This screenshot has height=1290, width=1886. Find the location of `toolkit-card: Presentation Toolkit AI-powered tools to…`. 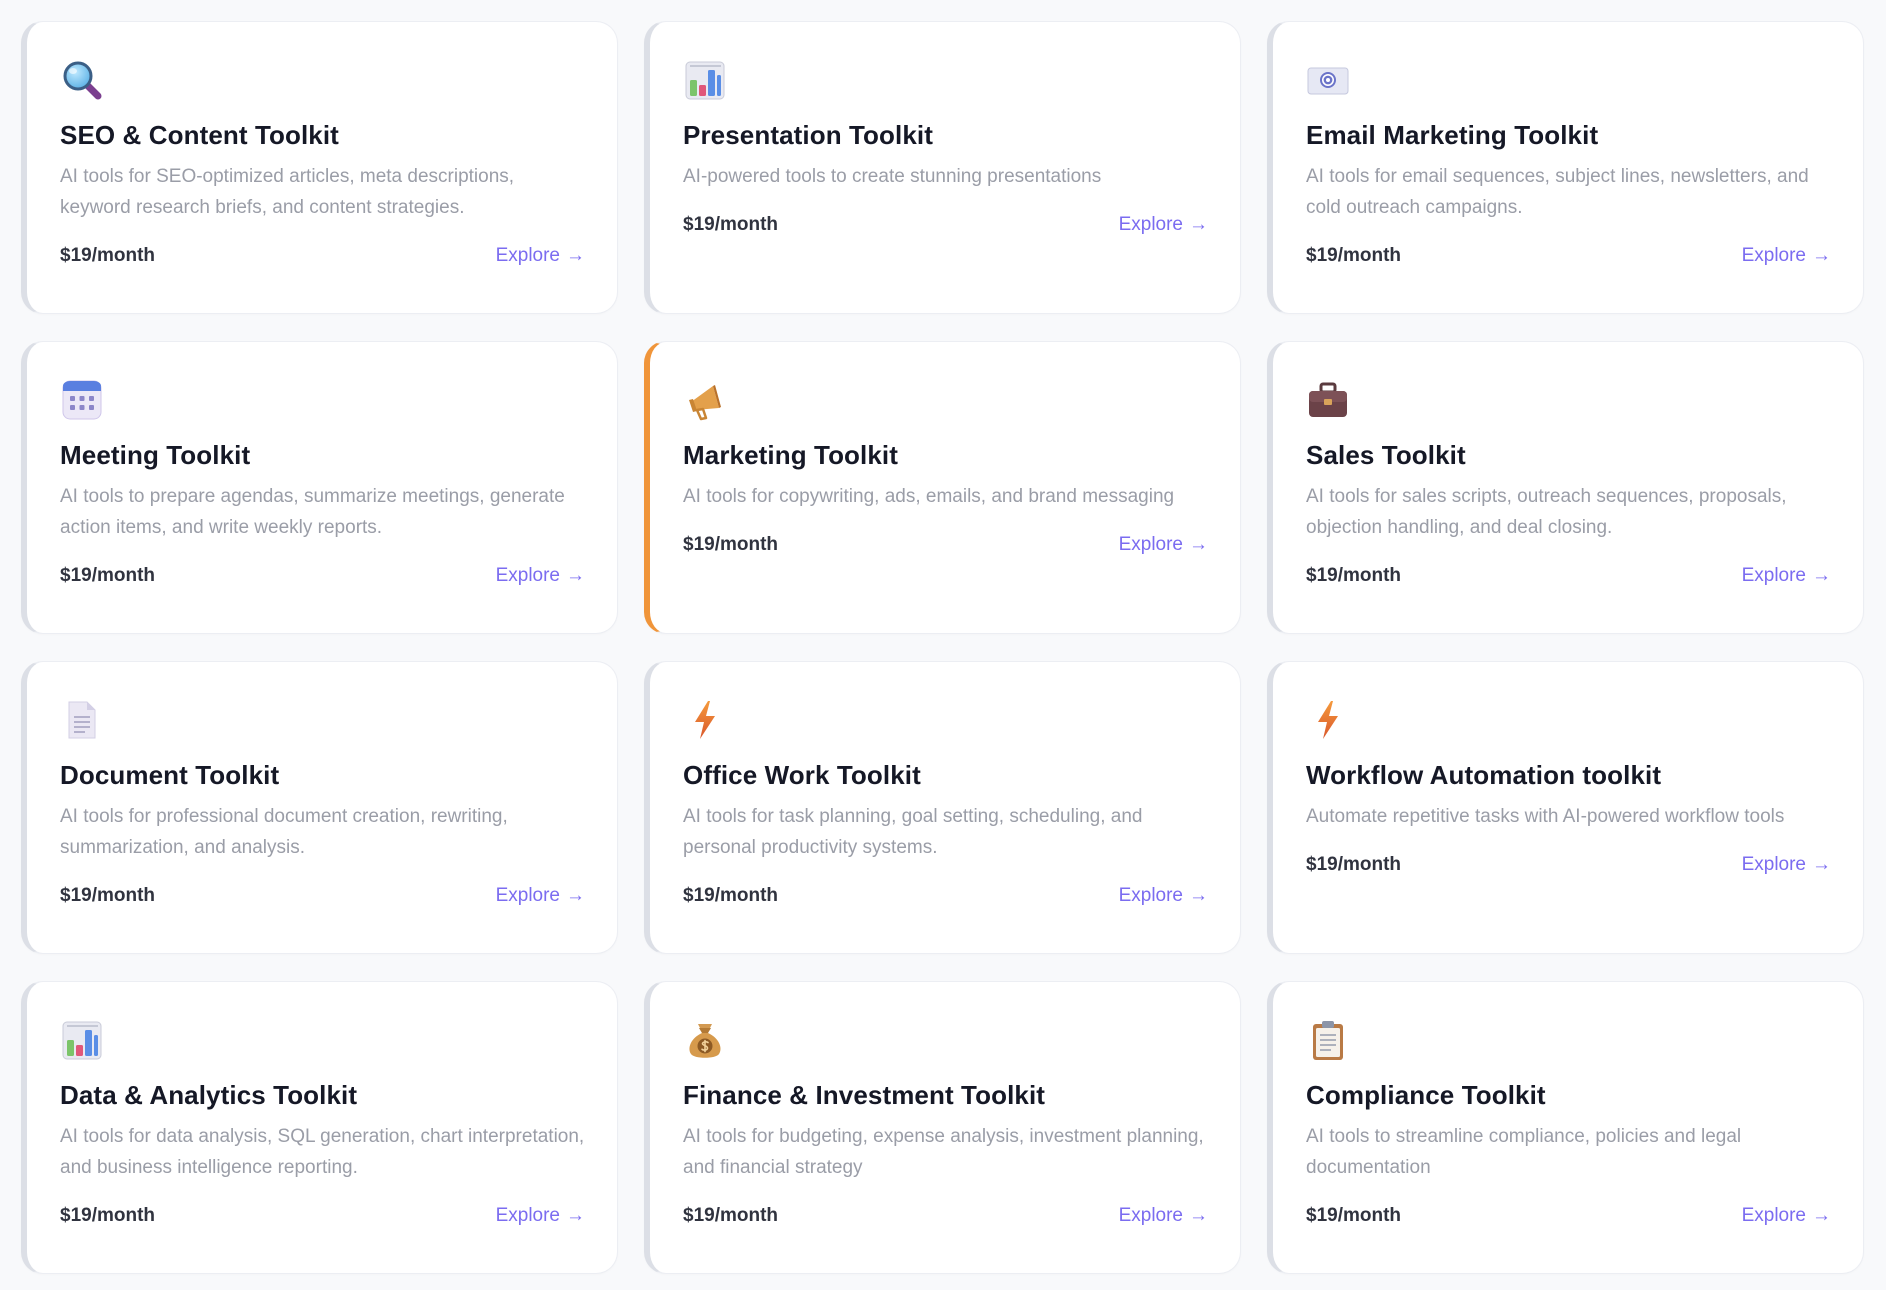

toolkit-card: Presentation Toolkit AI-powered tools to… is located at coordinates (942, 167).